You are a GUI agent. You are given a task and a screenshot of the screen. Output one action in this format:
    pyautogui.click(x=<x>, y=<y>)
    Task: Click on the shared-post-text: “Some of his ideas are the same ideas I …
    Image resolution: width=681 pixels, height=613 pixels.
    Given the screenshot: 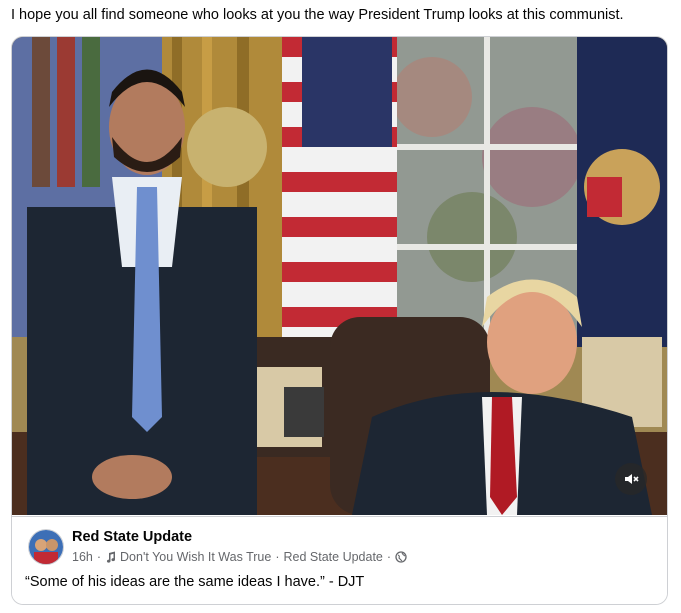 What is the action you would take?
    pyautogui.click(x=195, y=582)
    